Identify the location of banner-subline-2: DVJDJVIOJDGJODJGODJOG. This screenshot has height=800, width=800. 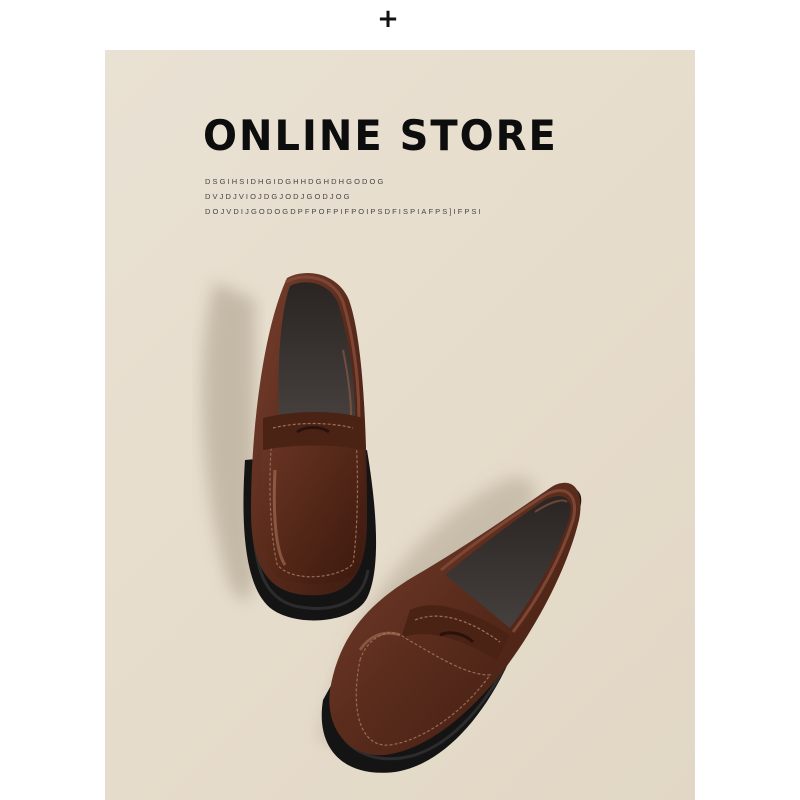
(278, 196).